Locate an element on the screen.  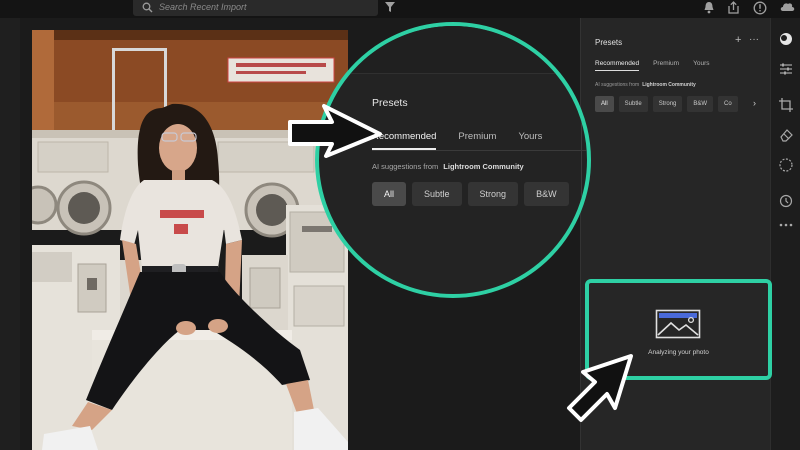
zoom-ai-suggestions-label: AI suggestions from Lightroom Community is located at coordinates (448, 166).